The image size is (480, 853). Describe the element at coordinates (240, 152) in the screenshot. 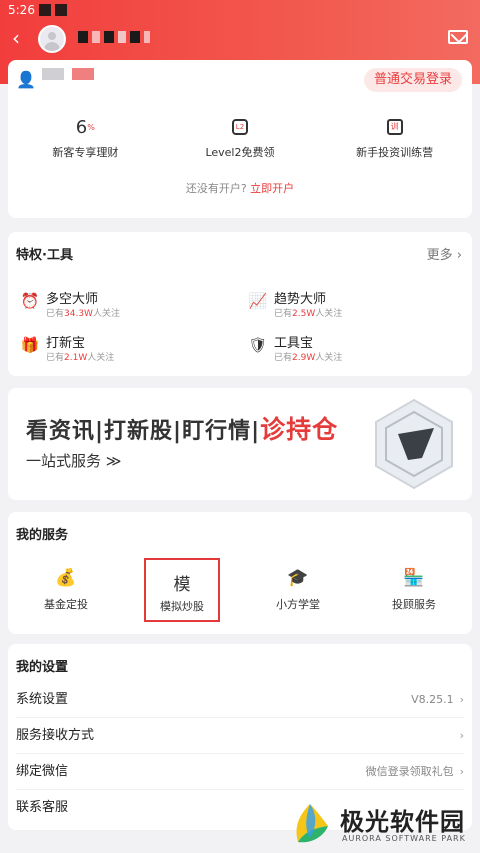

I see `feature-label: Level2免费领` at that location.